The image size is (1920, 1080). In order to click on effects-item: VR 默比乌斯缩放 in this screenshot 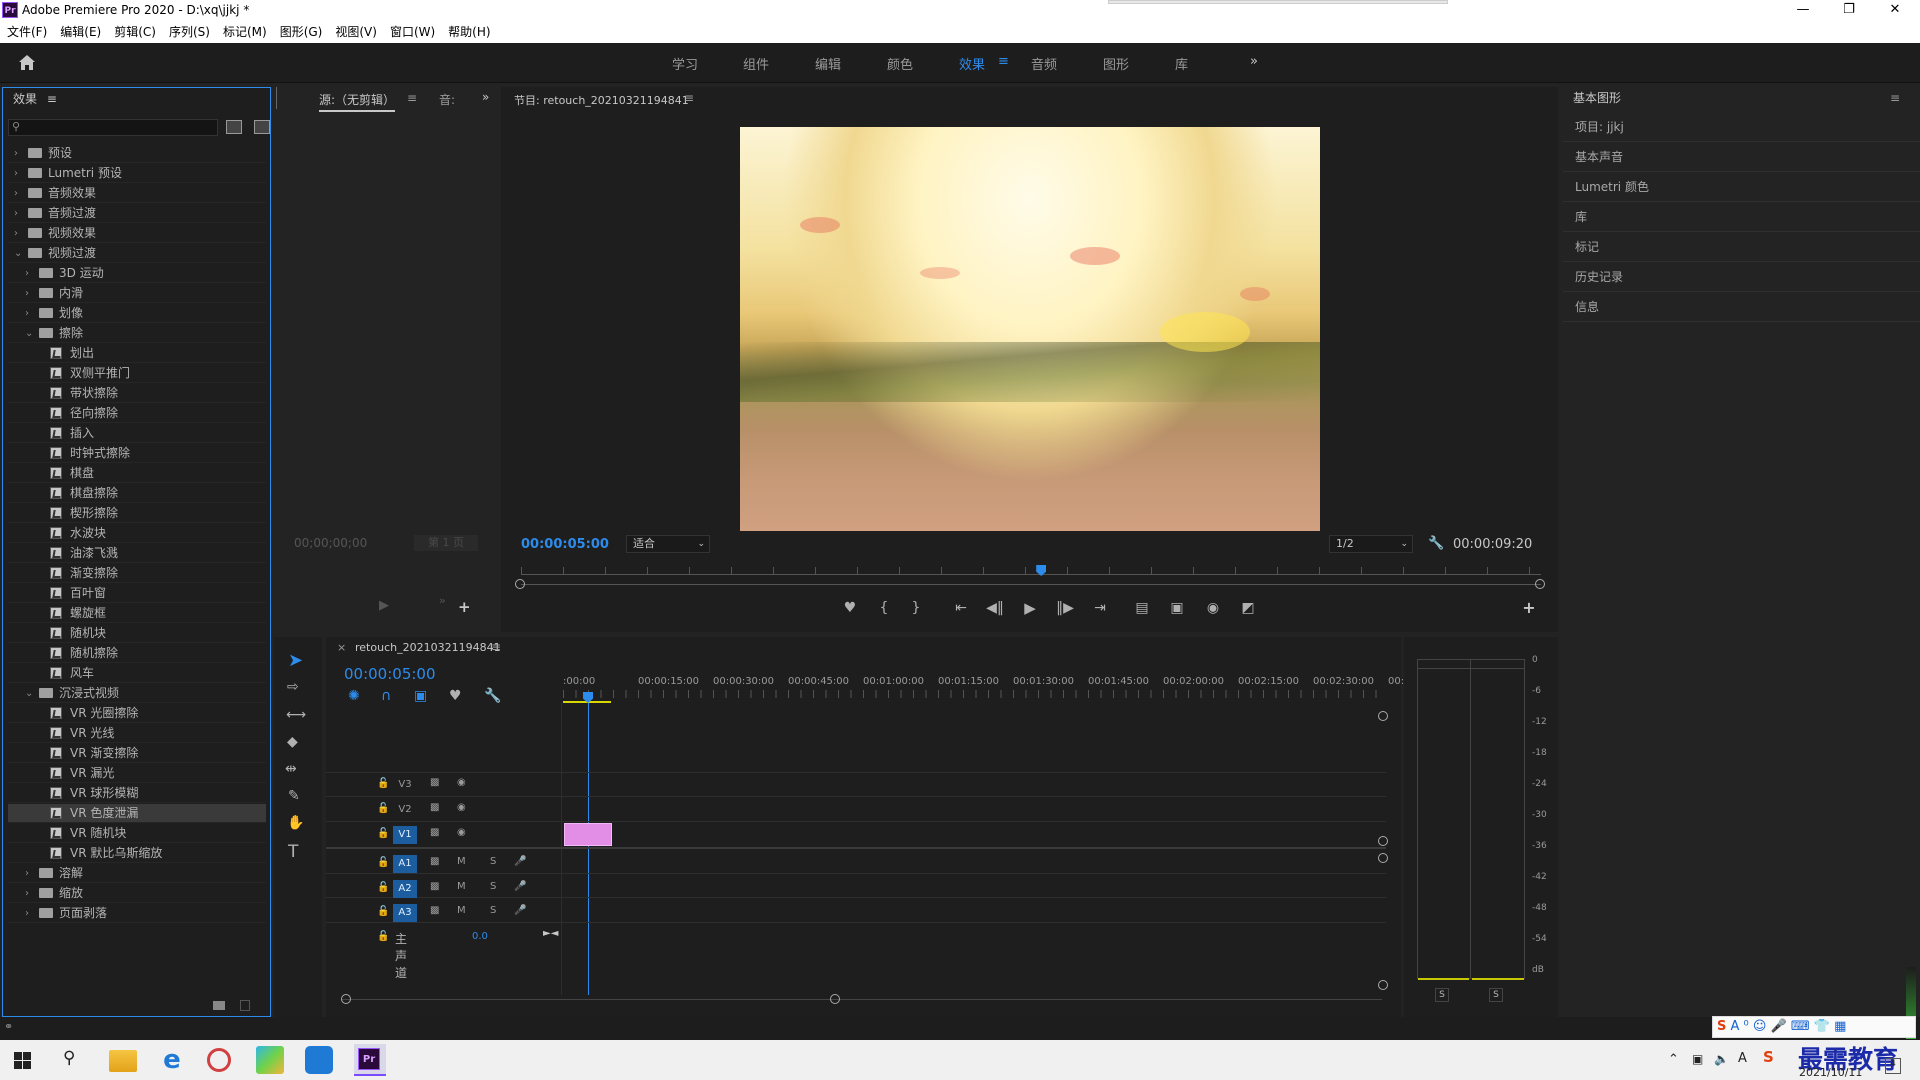, I will do `click(137, 853)`.